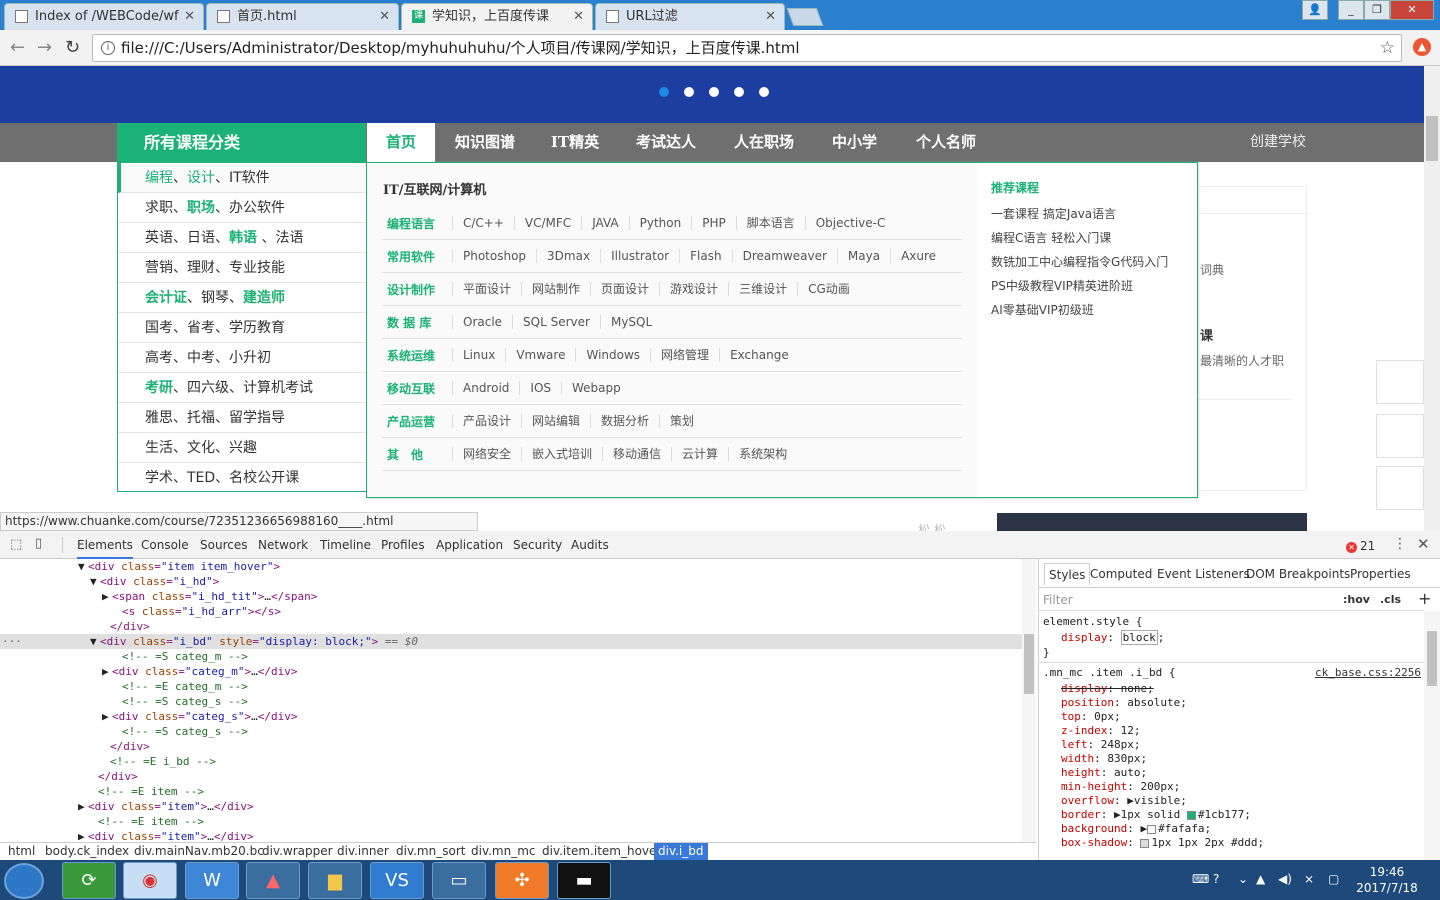  Describe the element at coordinates (1053, 213) in the screenshot. I see `recommend-item: 一套课程 搞定Java语言` at that location.